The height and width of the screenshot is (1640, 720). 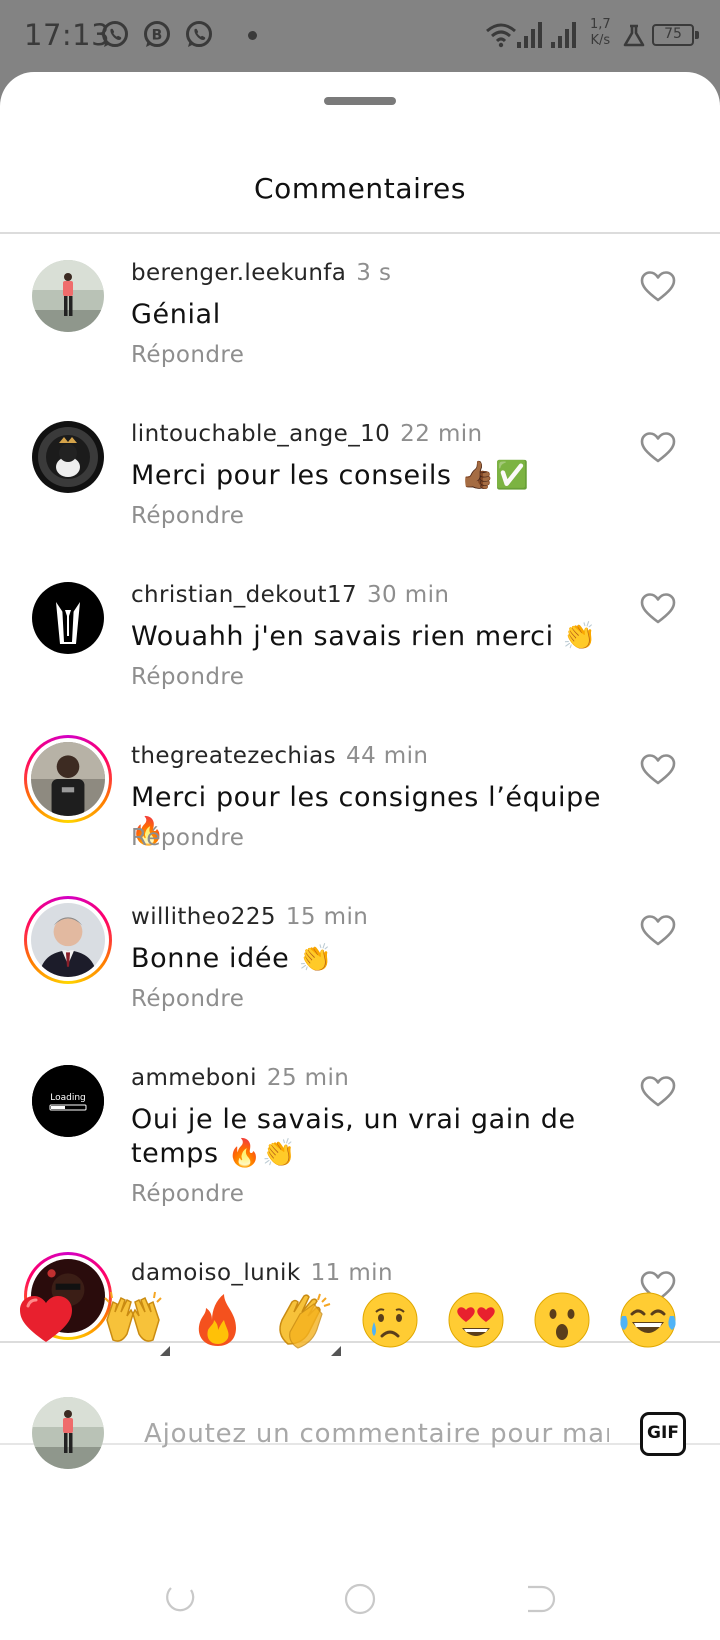 I want to click on avatar-photo: Loading, so click(x=68, y=1101).